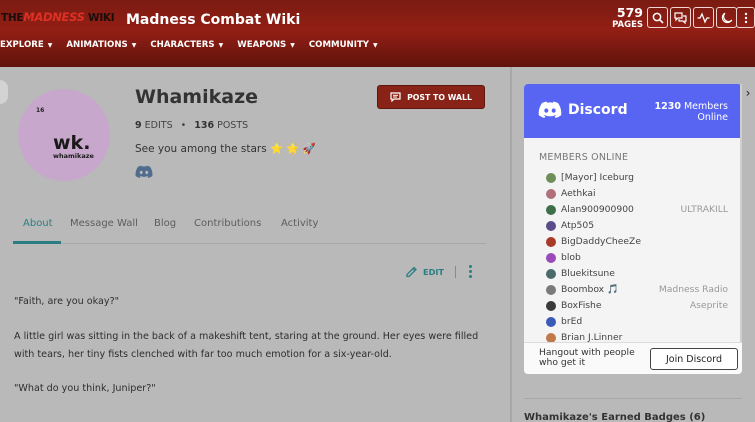 This screenshot has width=755, height=422. Describe the element at coordinates (581, 305) in the screenshot. I see `member-name: BoxFishe` at that location.